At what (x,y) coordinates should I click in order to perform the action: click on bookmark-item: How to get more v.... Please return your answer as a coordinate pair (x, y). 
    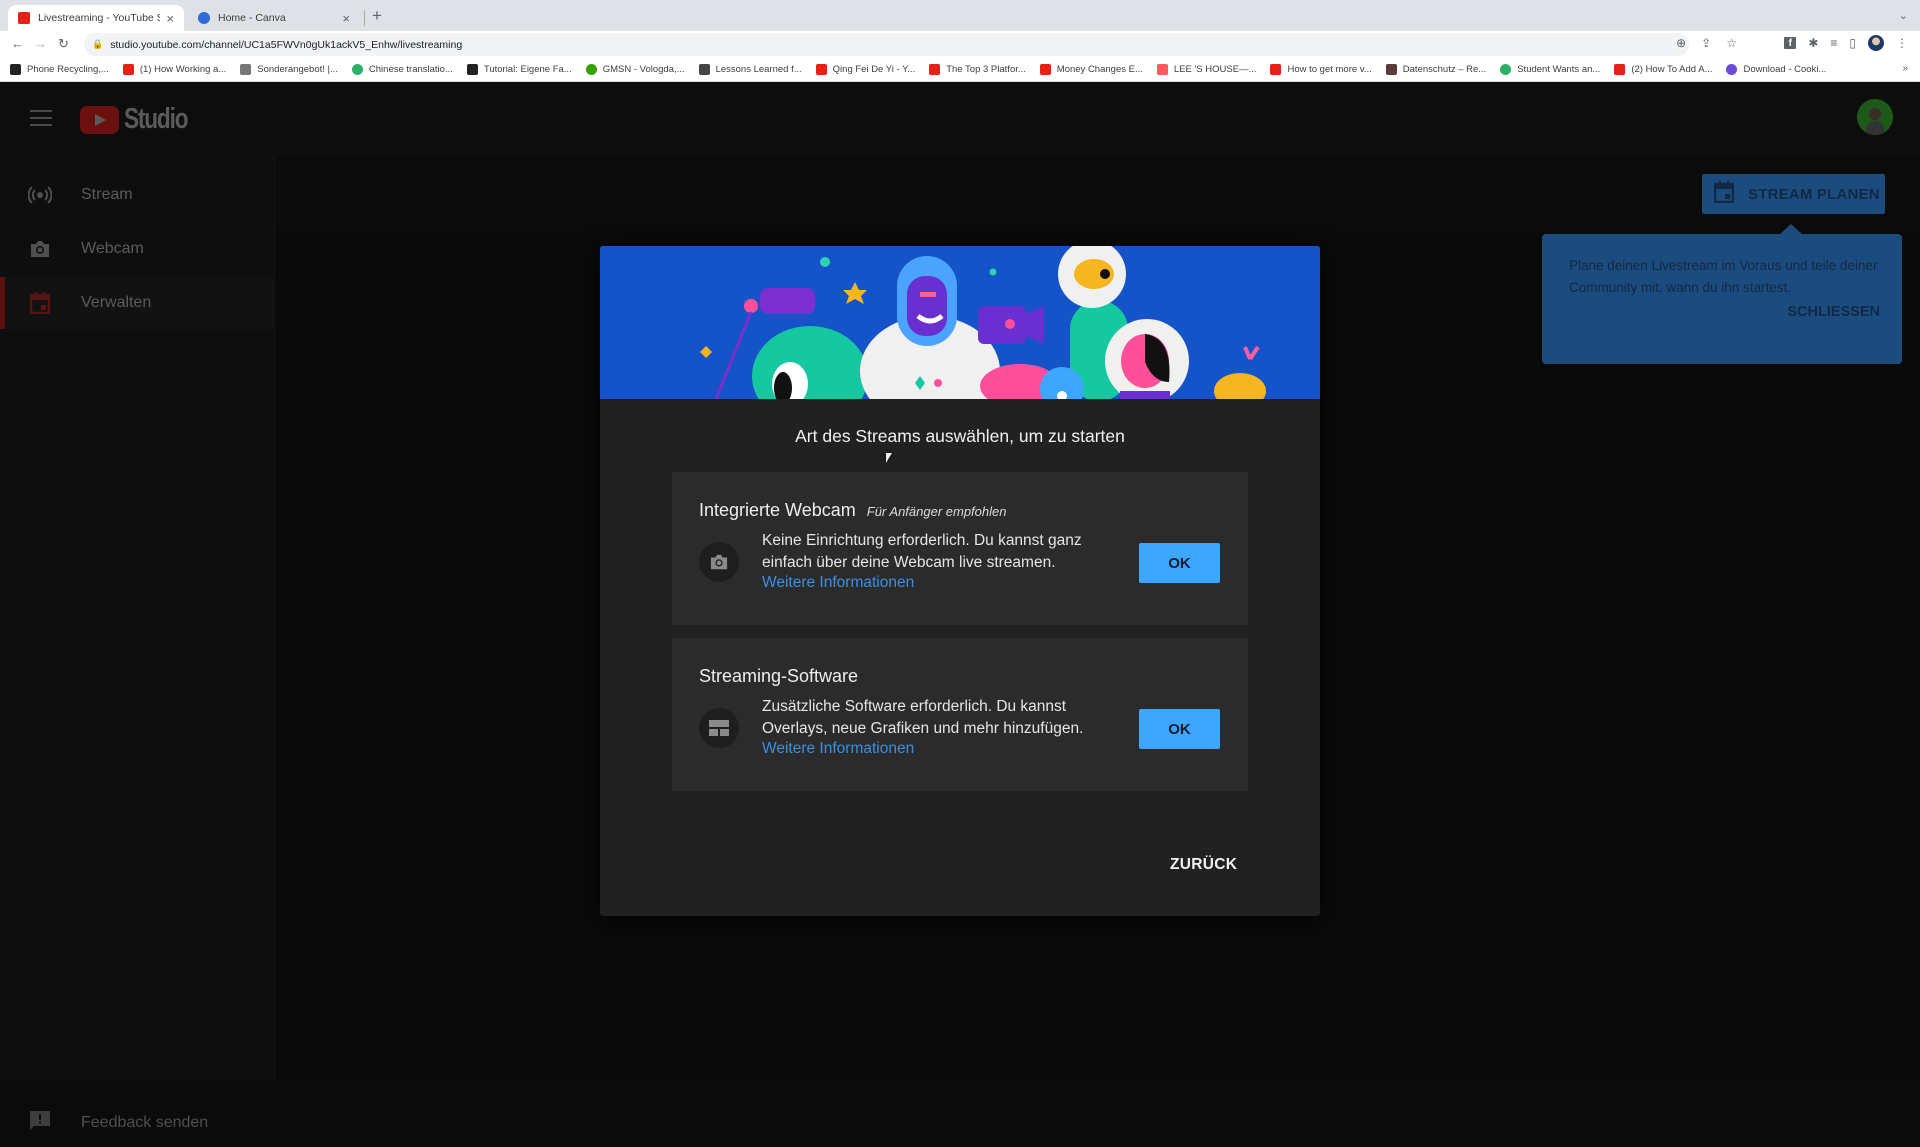
    Looking at the image, I should click on (1321, 69).